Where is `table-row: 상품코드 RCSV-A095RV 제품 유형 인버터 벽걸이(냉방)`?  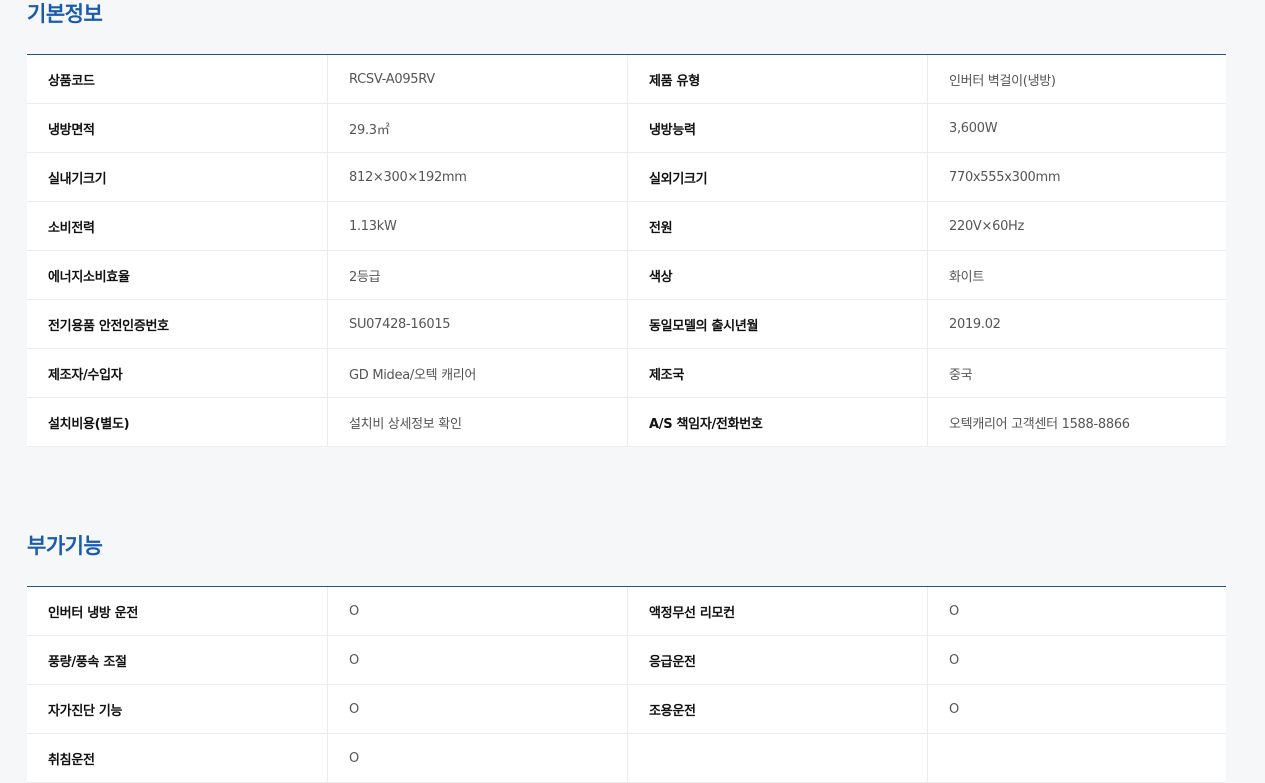 table-row: 상품코드 RCSV-A095RV 제품 유형 인버터 벽걸이(냉방) is located at coordinates (626, 79).